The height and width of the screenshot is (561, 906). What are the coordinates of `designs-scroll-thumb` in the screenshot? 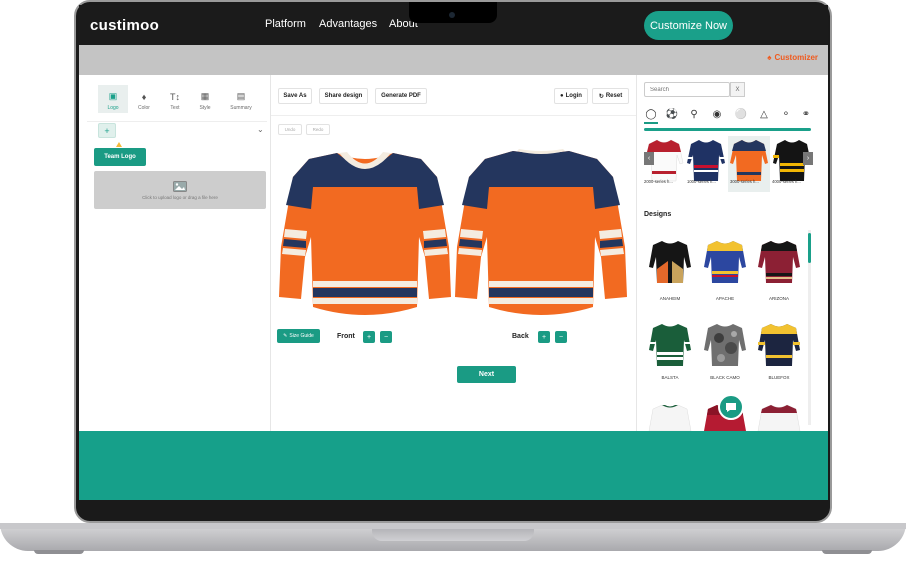 It's located at (809, 248).